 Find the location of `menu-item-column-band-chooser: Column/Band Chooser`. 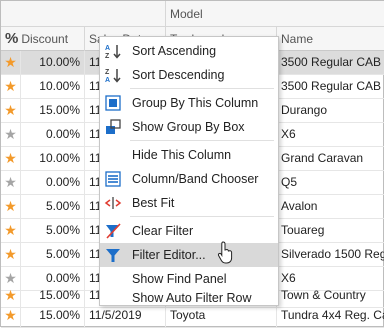

menu-item-column-band-chooser: Column/Band Chooser is located at coordinates (189, 179).